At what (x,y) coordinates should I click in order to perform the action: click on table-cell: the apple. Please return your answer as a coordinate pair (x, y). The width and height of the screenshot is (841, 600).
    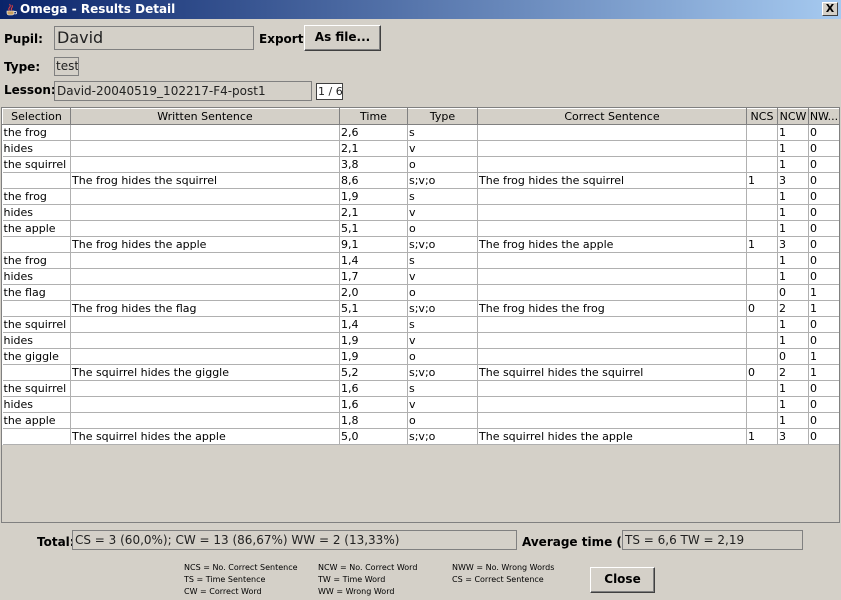
    Looking at the image, I should click on (36, 228).